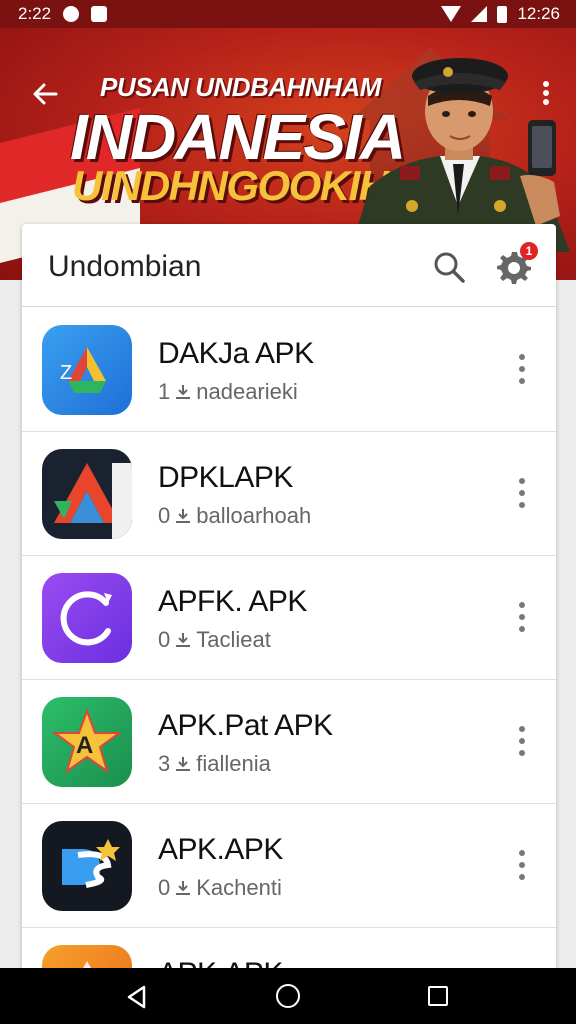  I want to click on image-notification-icon, so click(99, 14).